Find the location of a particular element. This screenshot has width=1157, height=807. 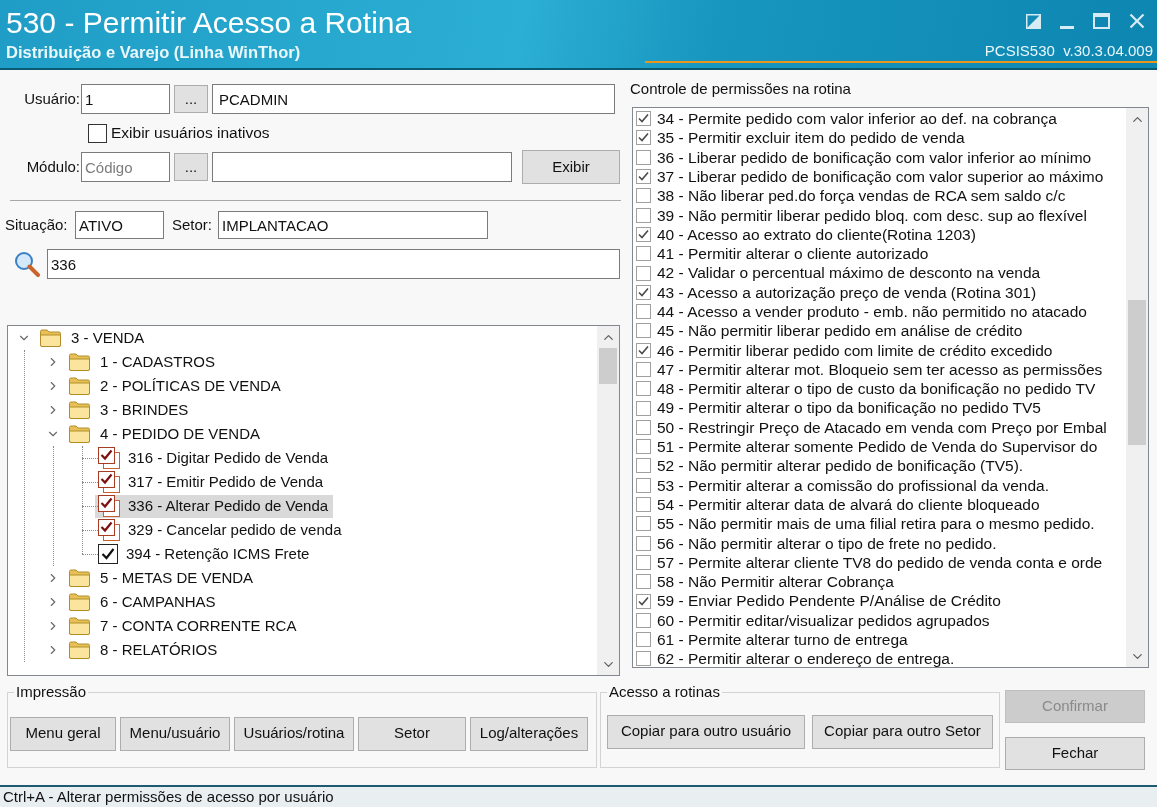

permission-option: 49 - Permitir alterar o tipo da bonificação no pedido TV5 is located at coordinates (879, 408).